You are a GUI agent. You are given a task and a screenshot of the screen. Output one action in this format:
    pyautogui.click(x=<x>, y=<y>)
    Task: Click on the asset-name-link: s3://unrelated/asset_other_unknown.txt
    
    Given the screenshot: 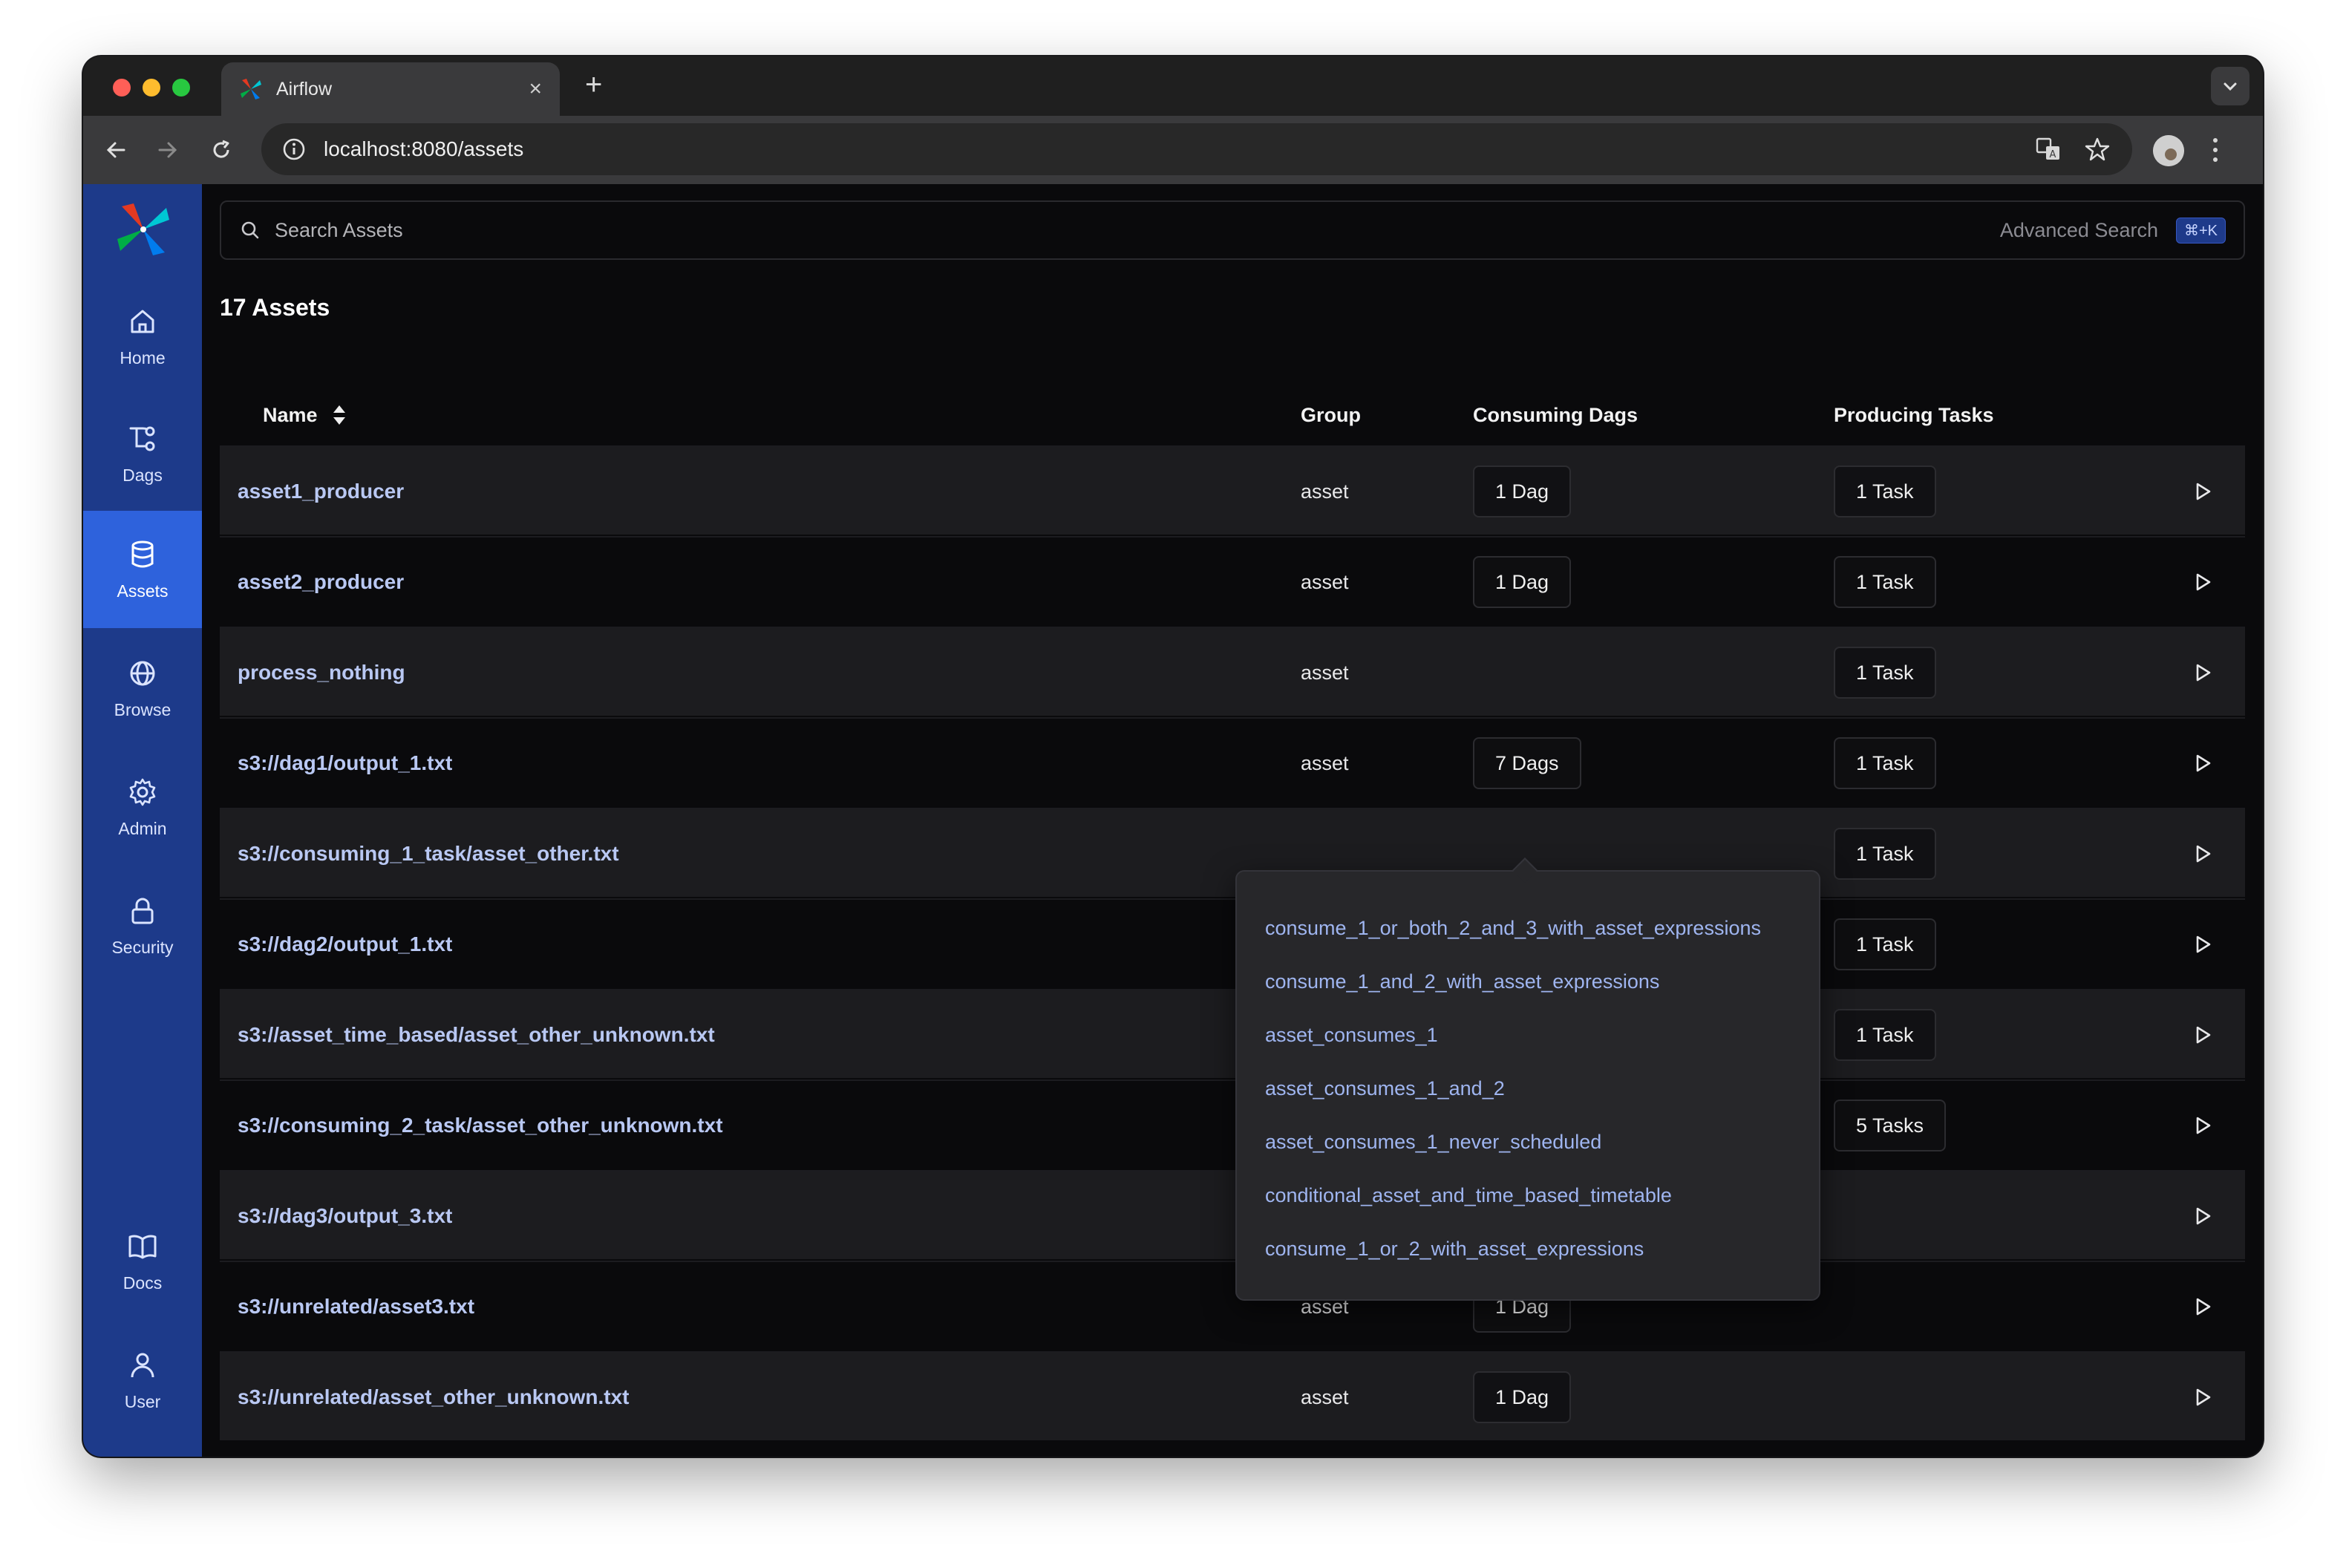 What is the action you would take?
    pyautogui.click(x=433, y=1397)
    